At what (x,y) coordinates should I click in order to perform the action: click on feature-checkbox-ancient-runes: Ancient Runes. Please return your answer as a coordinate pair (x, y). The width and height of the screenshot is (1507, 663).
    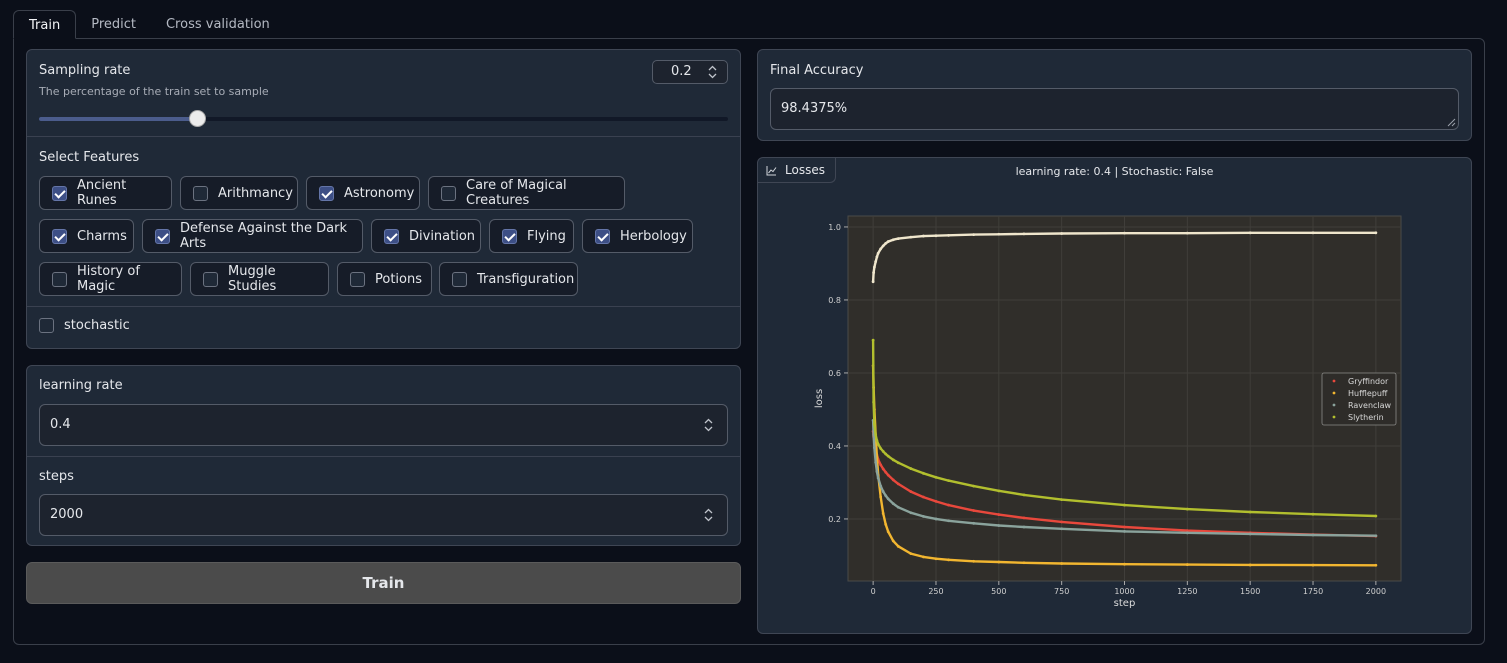
    Looking at the image, I should click on (105, 193).